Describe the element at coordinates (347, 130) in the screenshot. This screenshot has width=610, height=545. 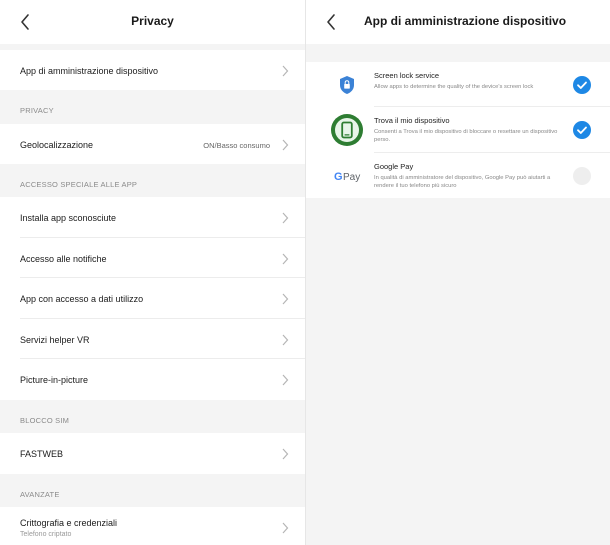
I see `find-my-device-icon` at that location.